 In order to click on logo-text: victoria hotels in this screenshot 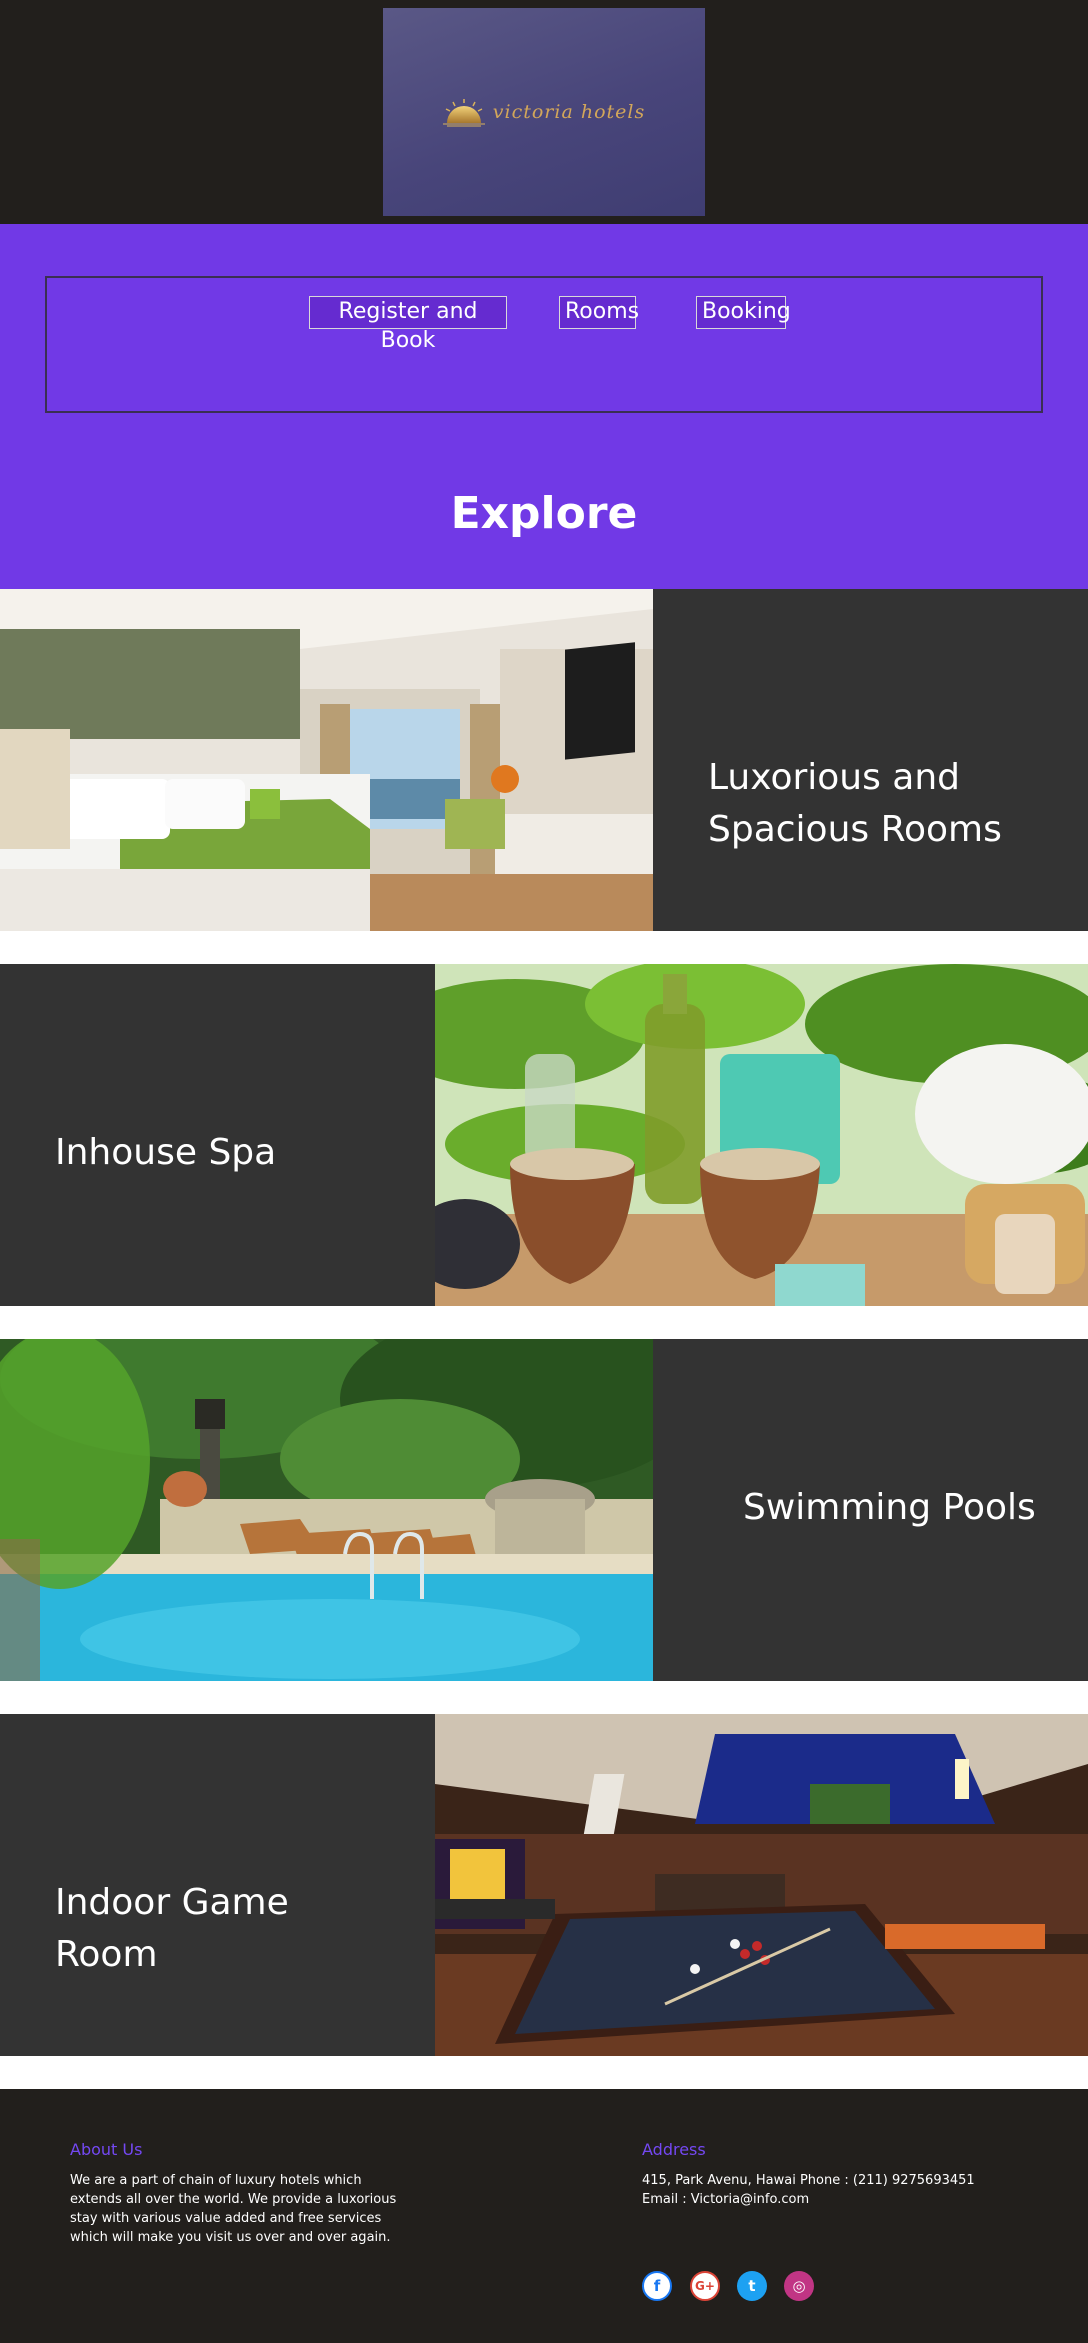, I will do `click(569, 112)`.